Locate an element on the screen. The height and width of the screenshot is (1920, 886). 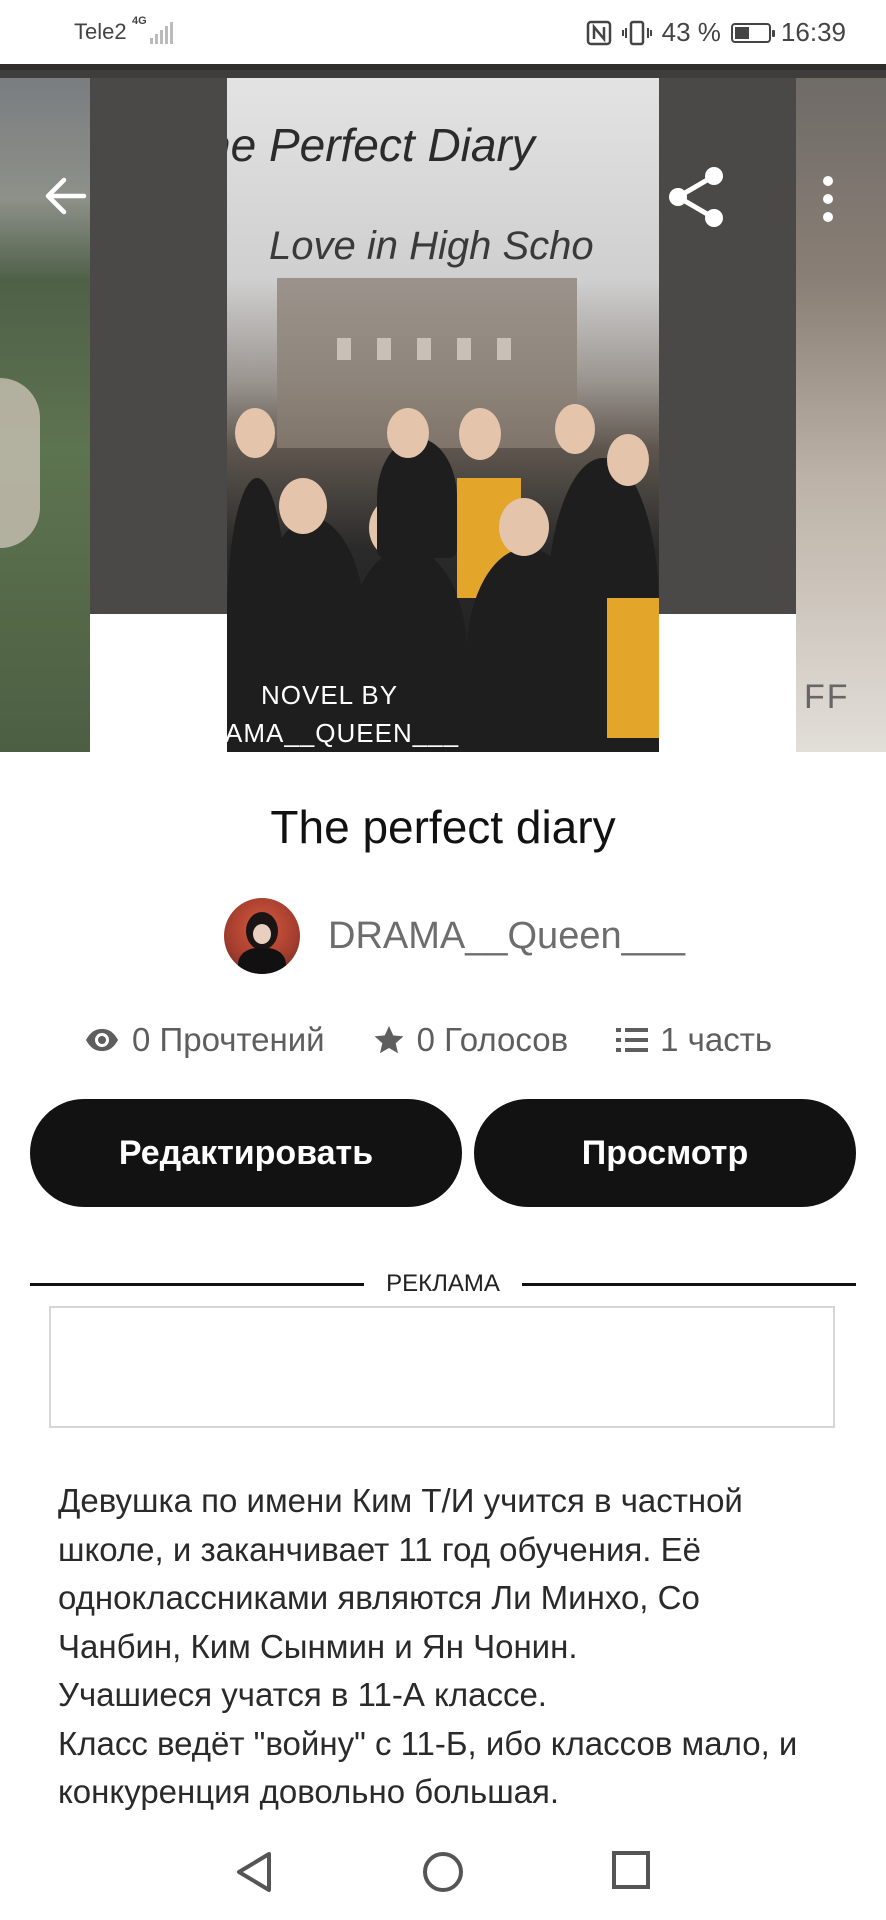
battery-icon is located at coordinates (752, 32).